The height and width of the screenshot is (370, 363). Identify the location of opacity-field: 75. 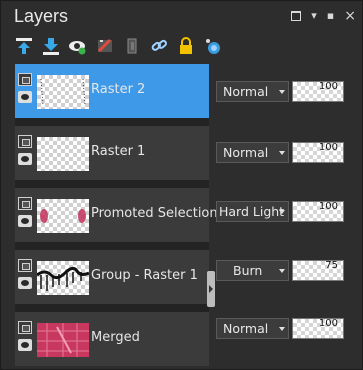
(318, 270).